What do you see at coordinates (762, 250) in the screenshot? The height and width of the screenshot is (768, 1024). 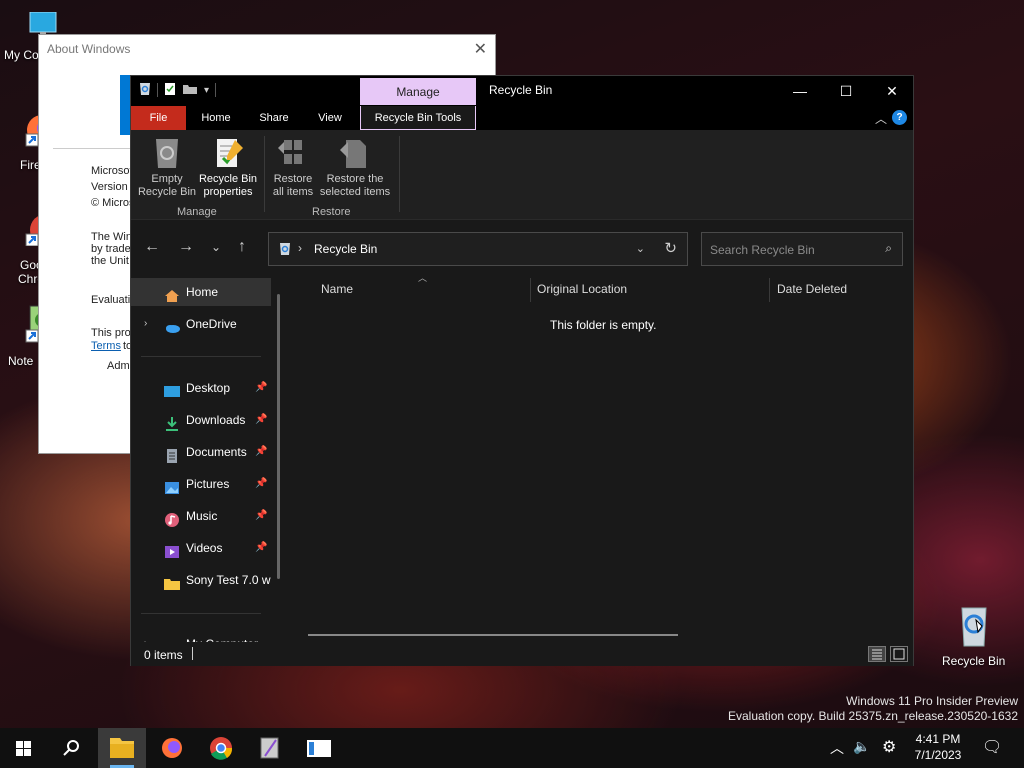 I see `search-input: Search Recycle Bin` at bounding box center [762, 250].